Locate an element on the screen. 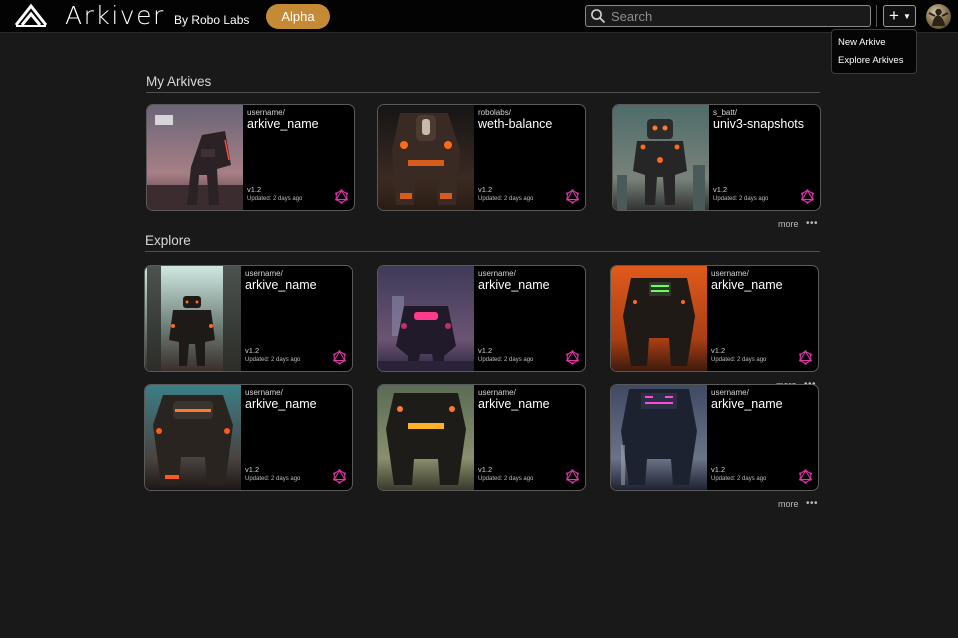  plus-icon: + is located at coordinates (894, 15).